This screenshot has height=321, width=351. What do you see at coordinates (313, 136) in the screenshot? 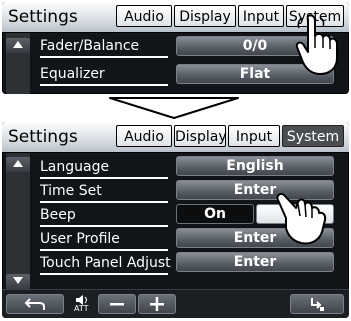
I see `tab-system: System` at bounding box center [313, 136].